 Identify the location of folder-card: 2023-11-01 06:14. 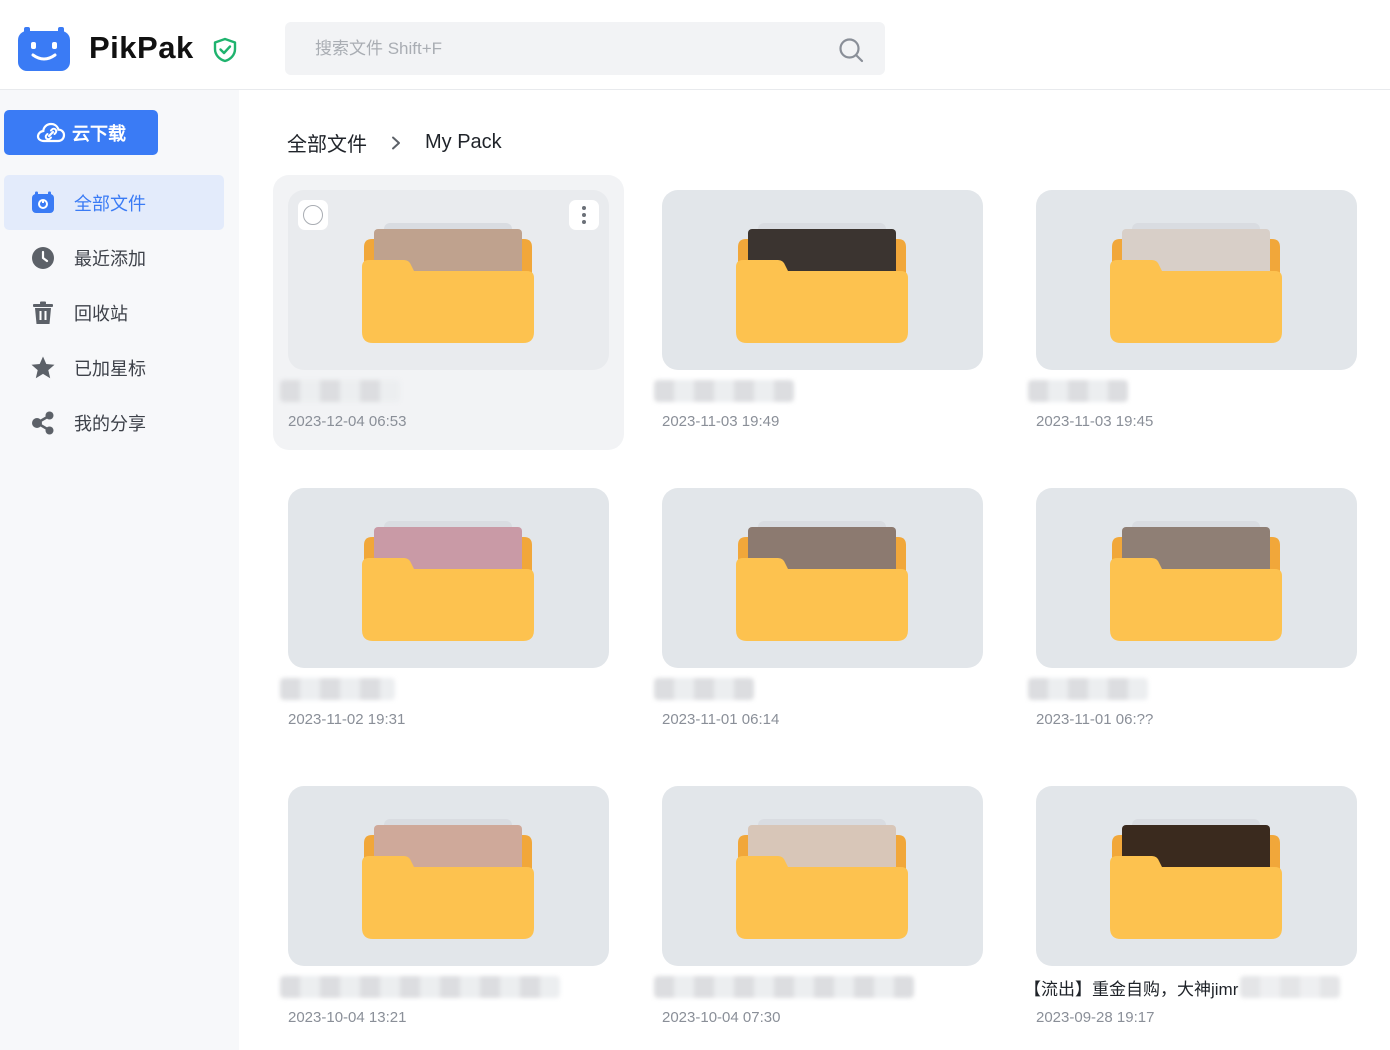
(822, 610).